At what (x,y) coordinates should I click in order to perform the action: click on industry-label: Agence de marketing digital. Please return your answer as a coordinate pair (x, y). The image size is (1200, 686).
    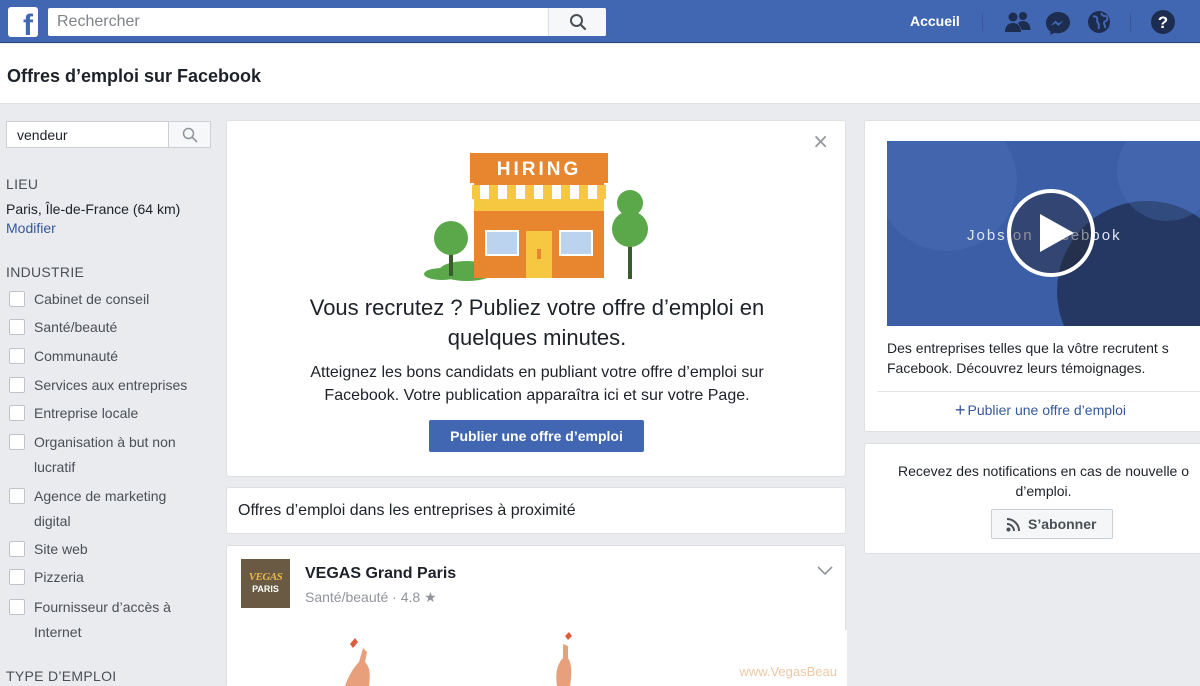
    Looking at the image, I should click on (100, 508).